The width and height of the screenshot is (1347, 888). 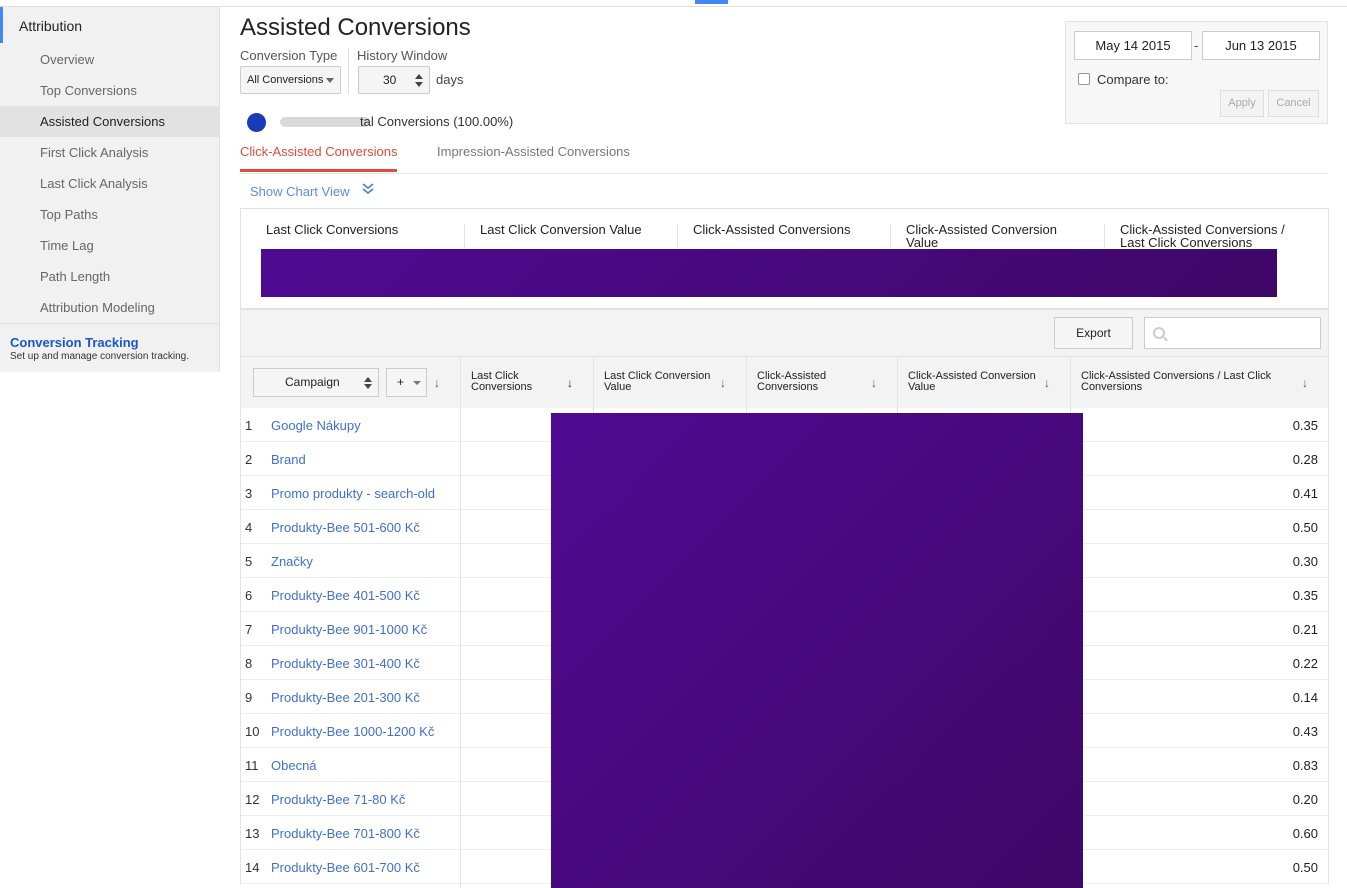 I want to click on column-header-click-assisted-value: Click-Assisted Conversion Value, so click(x=975, y=382).